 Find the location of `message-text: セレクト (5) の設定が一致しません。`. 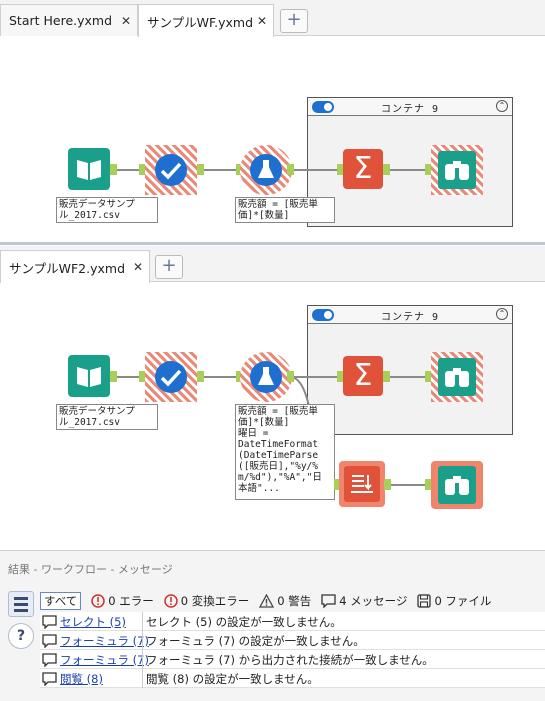

message-text: セレクト (5) の設定が一致しません。 is located at coordinates (244, 622).